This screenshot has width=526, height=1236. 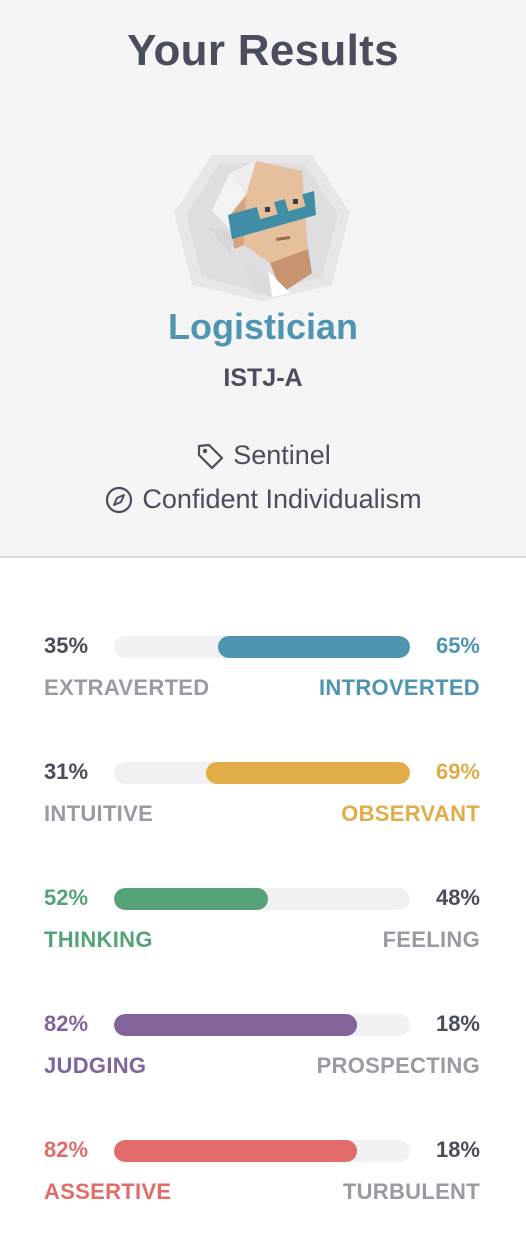 What do you see at coordinates (457, 771) in the screenshot?
I see `trait-right-percent: 69%` at bounding box center [457, 771].